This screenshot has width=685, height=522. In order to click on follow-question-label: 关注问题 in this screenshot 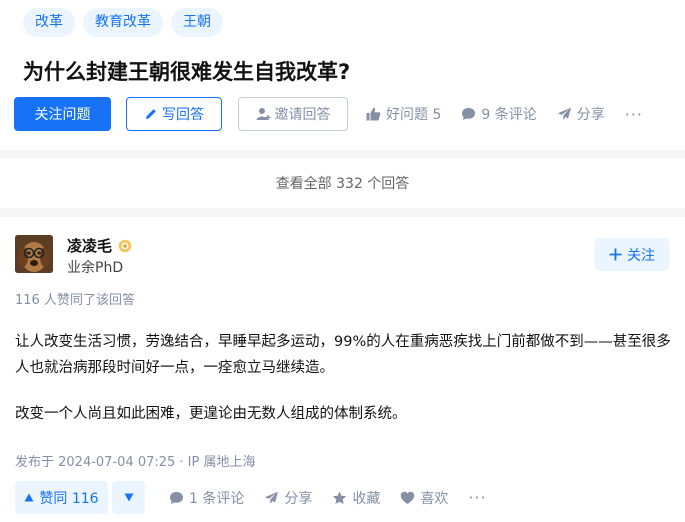, I will do `click(62, 115)`.